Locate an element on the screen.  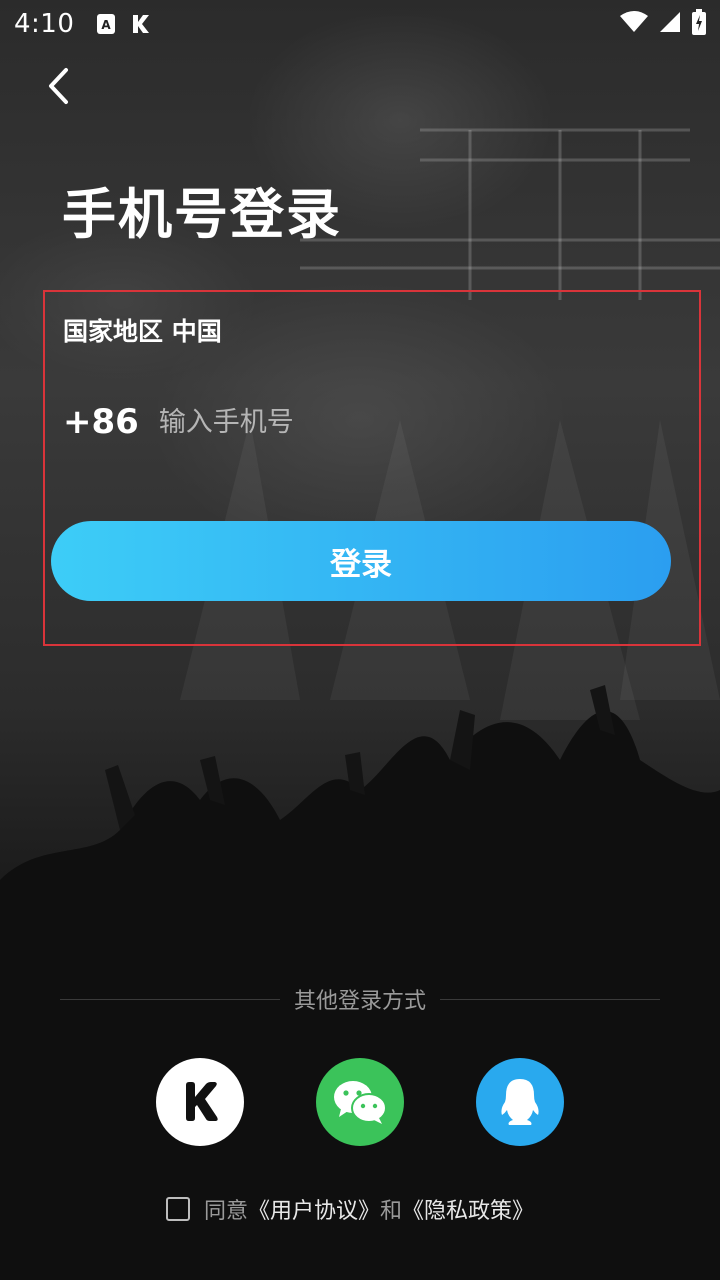
qq-icon is located at coordinates (520, 1102).